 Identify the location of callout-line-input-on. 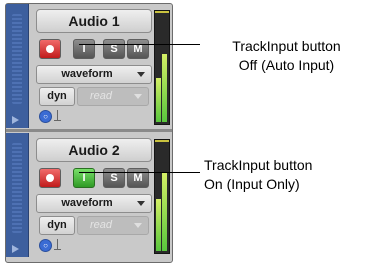
(139, 172).